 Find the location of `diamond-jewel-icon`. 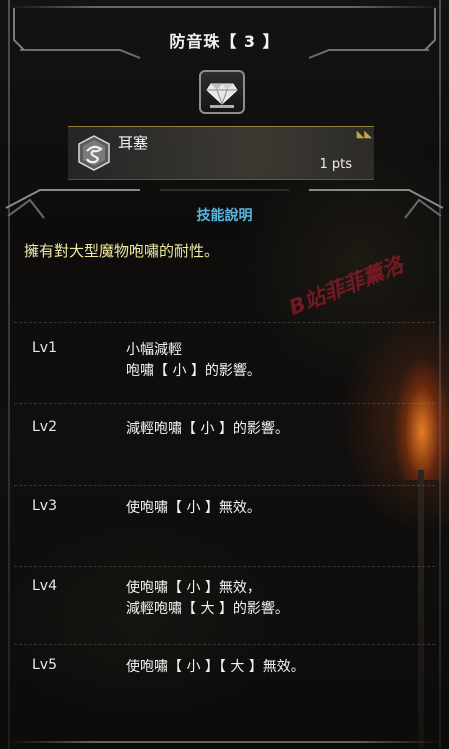

diamond-jewel-icon is located at coordinates (222, 95).